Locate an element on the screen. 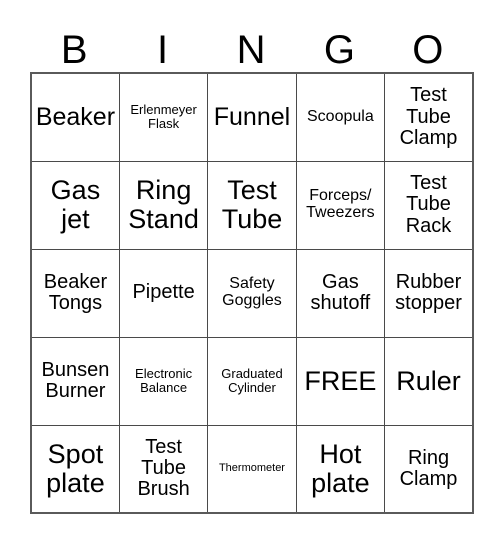  bingo-cell-g5: Hot plate is located at coordinates (340, 469).